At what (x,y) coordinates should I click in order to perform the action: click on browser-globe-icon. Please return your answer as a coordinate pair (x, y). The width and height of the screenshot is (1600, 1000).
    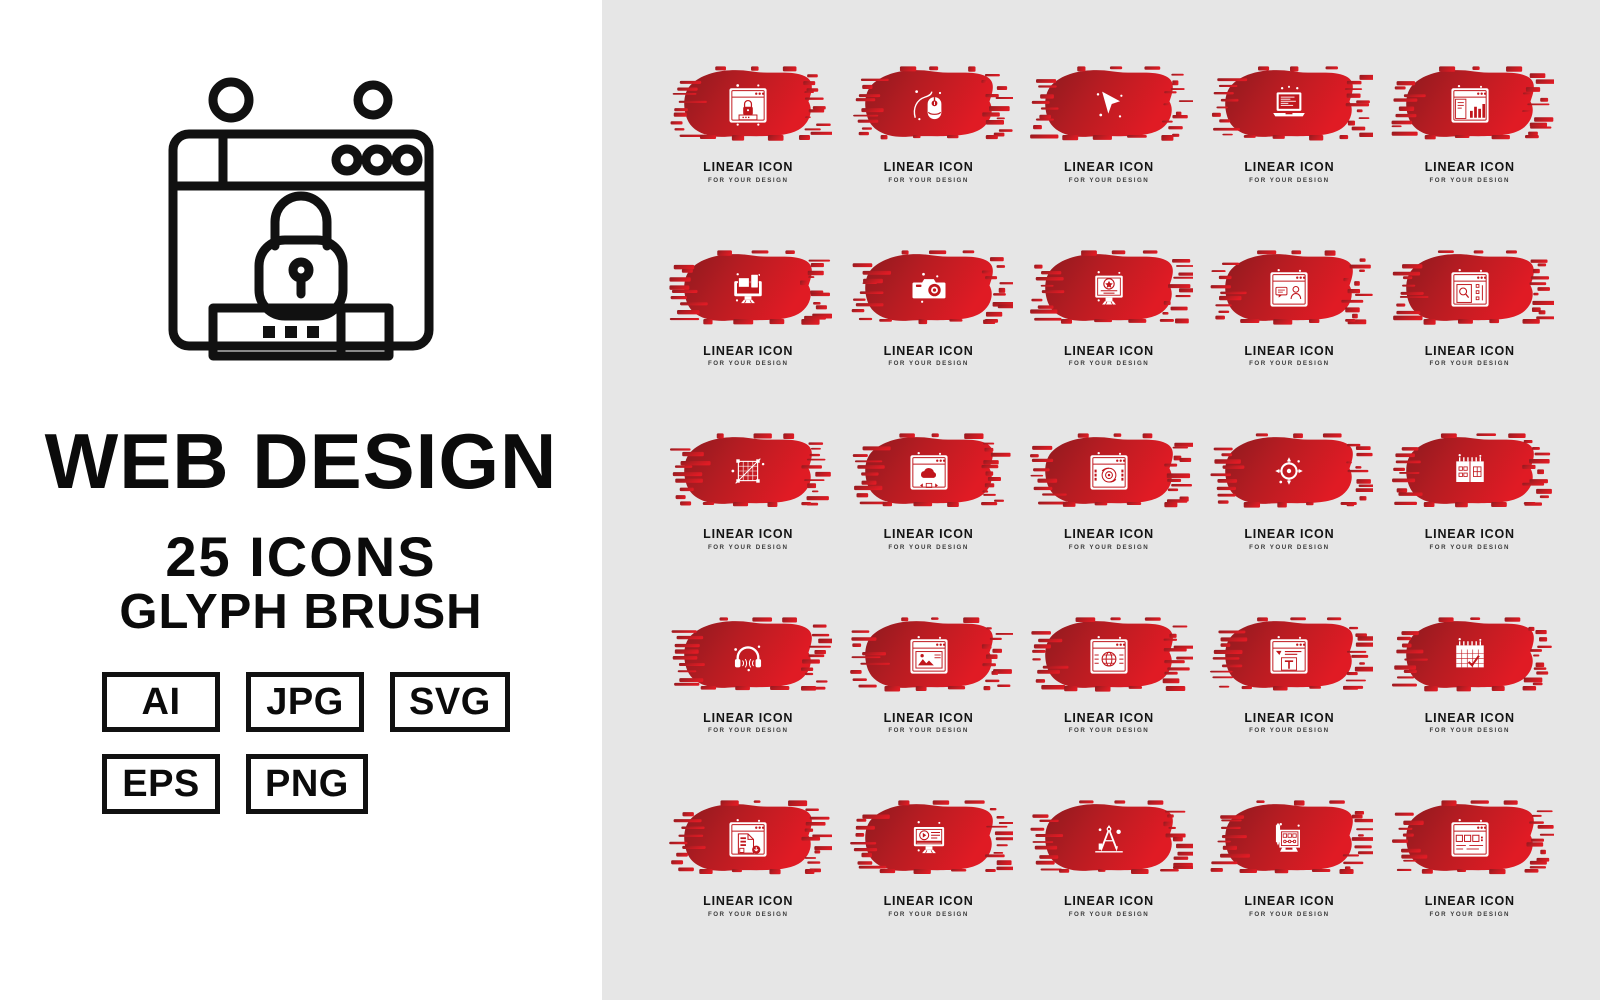
    Looking at the image, I should click on (1109, 655).